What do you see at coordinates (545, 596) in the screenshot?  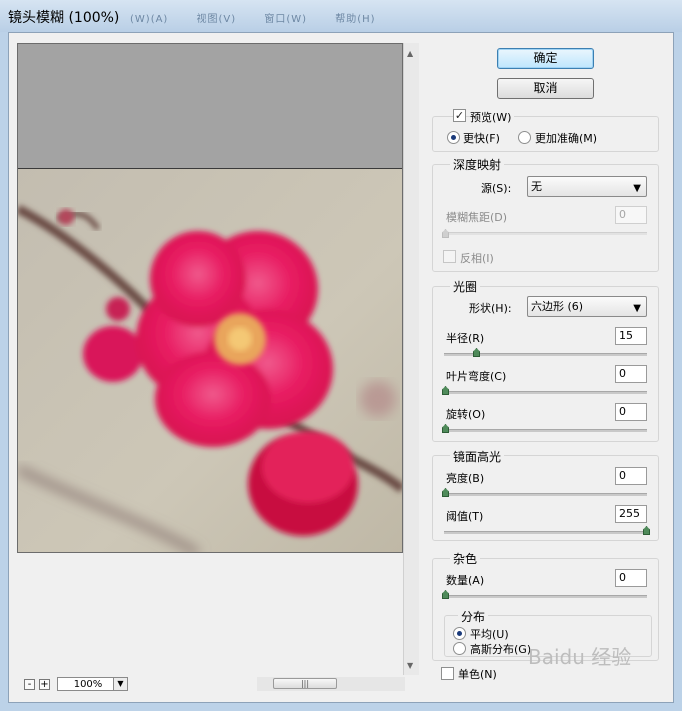 I see `amount-slider` at bounding box center [545, 596].